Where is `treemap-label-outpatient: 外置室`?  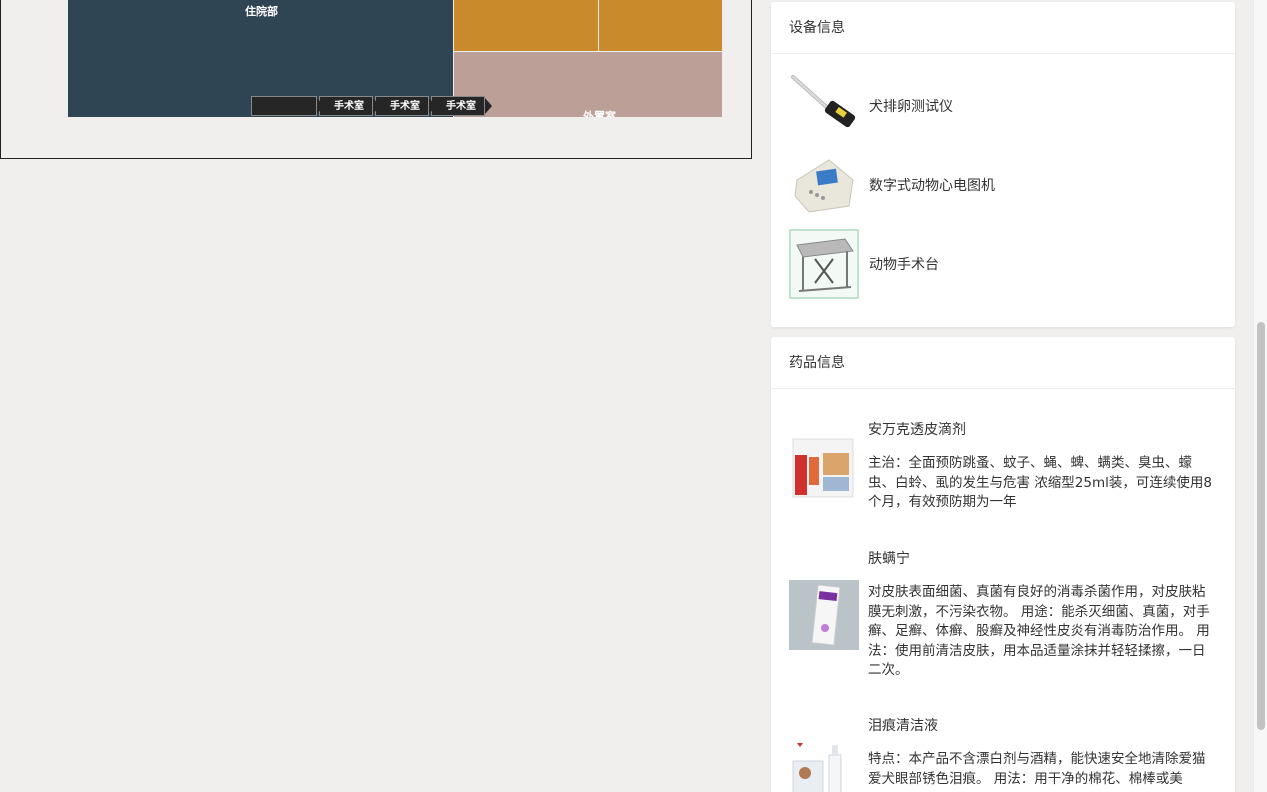
treemap-label-outpatient: 外置室 is located at coordinates (599, 113).